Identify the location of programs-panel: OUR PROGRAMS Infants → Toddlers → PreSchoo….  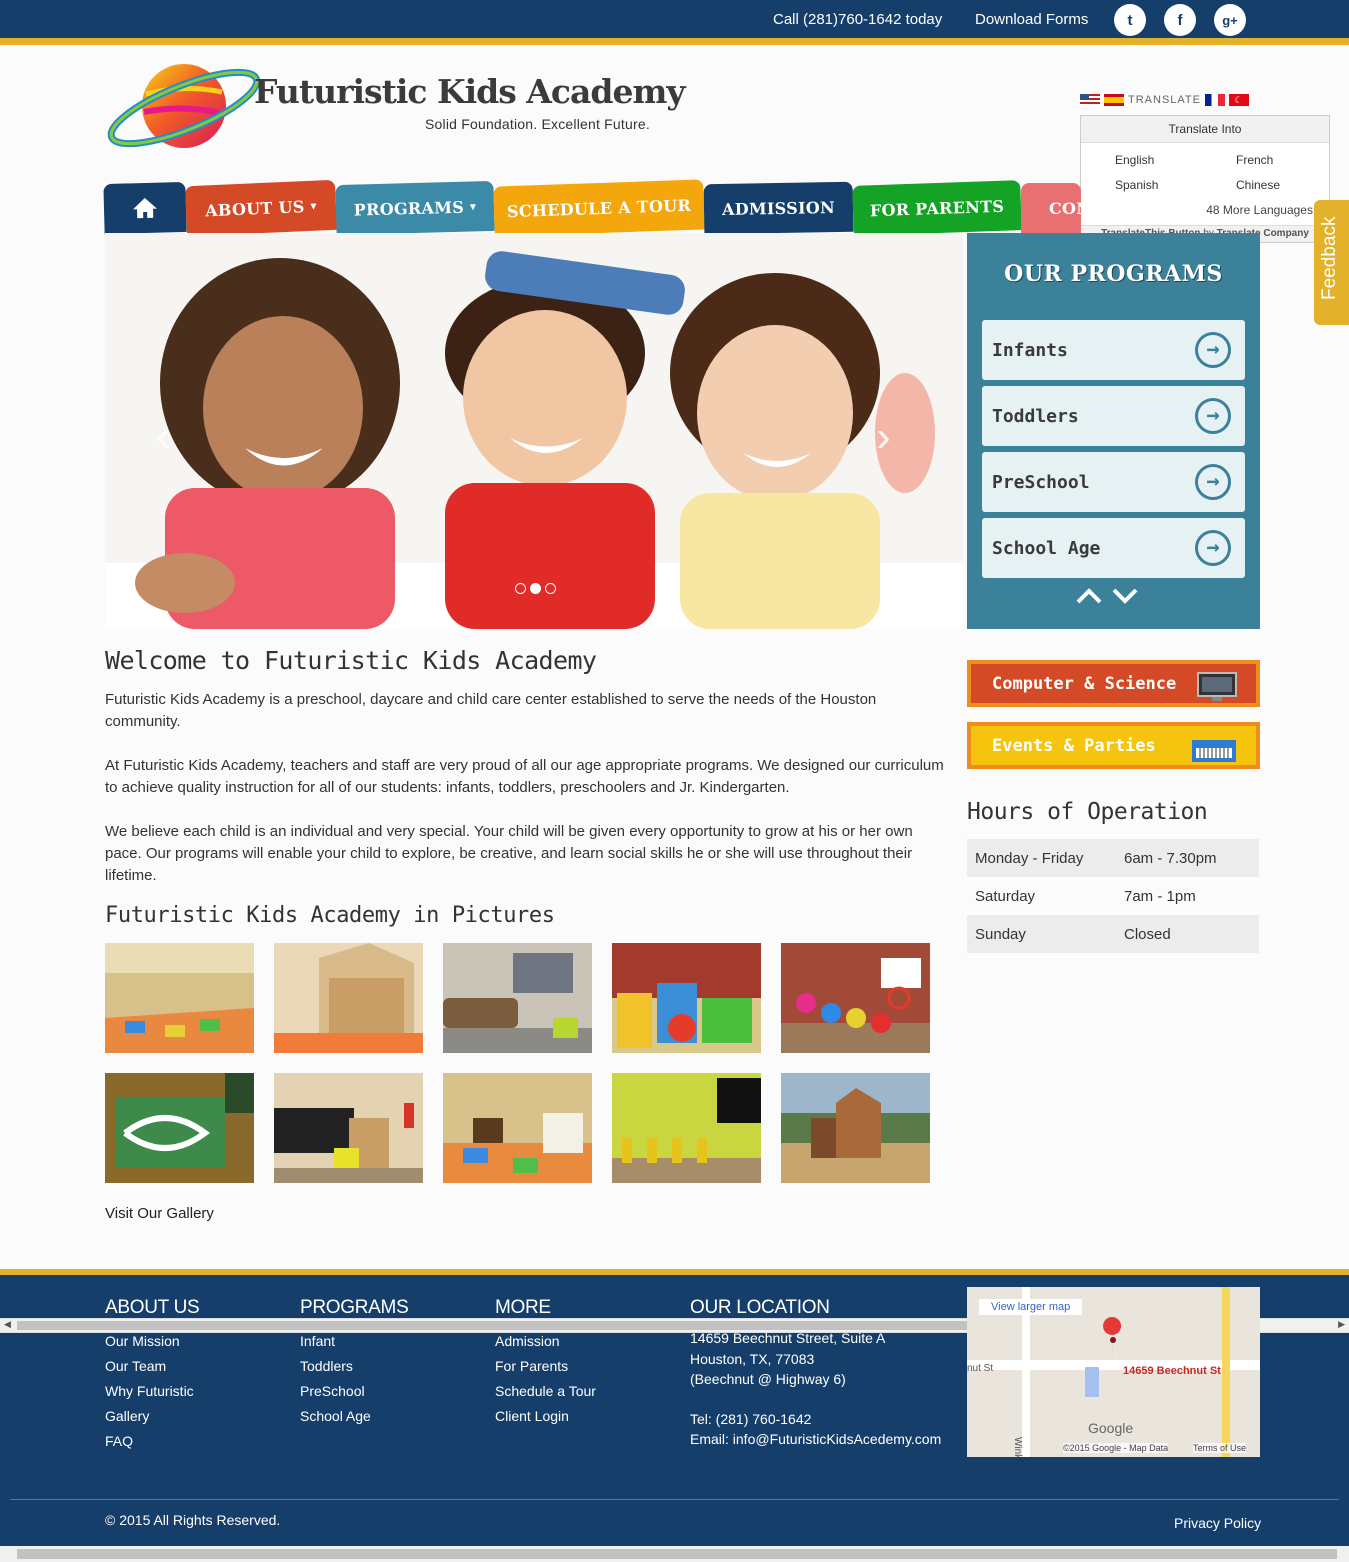
(1113, 431).